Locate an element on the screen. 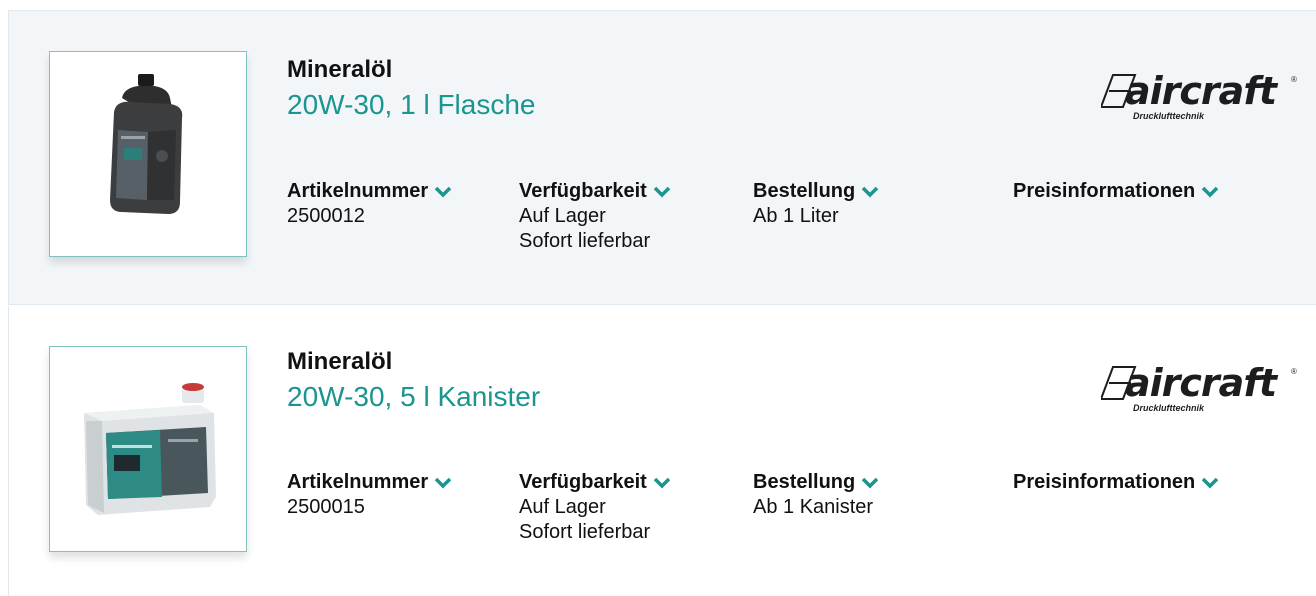 This screenshot has width=1316, height=596. oil-canister-image is located at coordinates (150, 449).